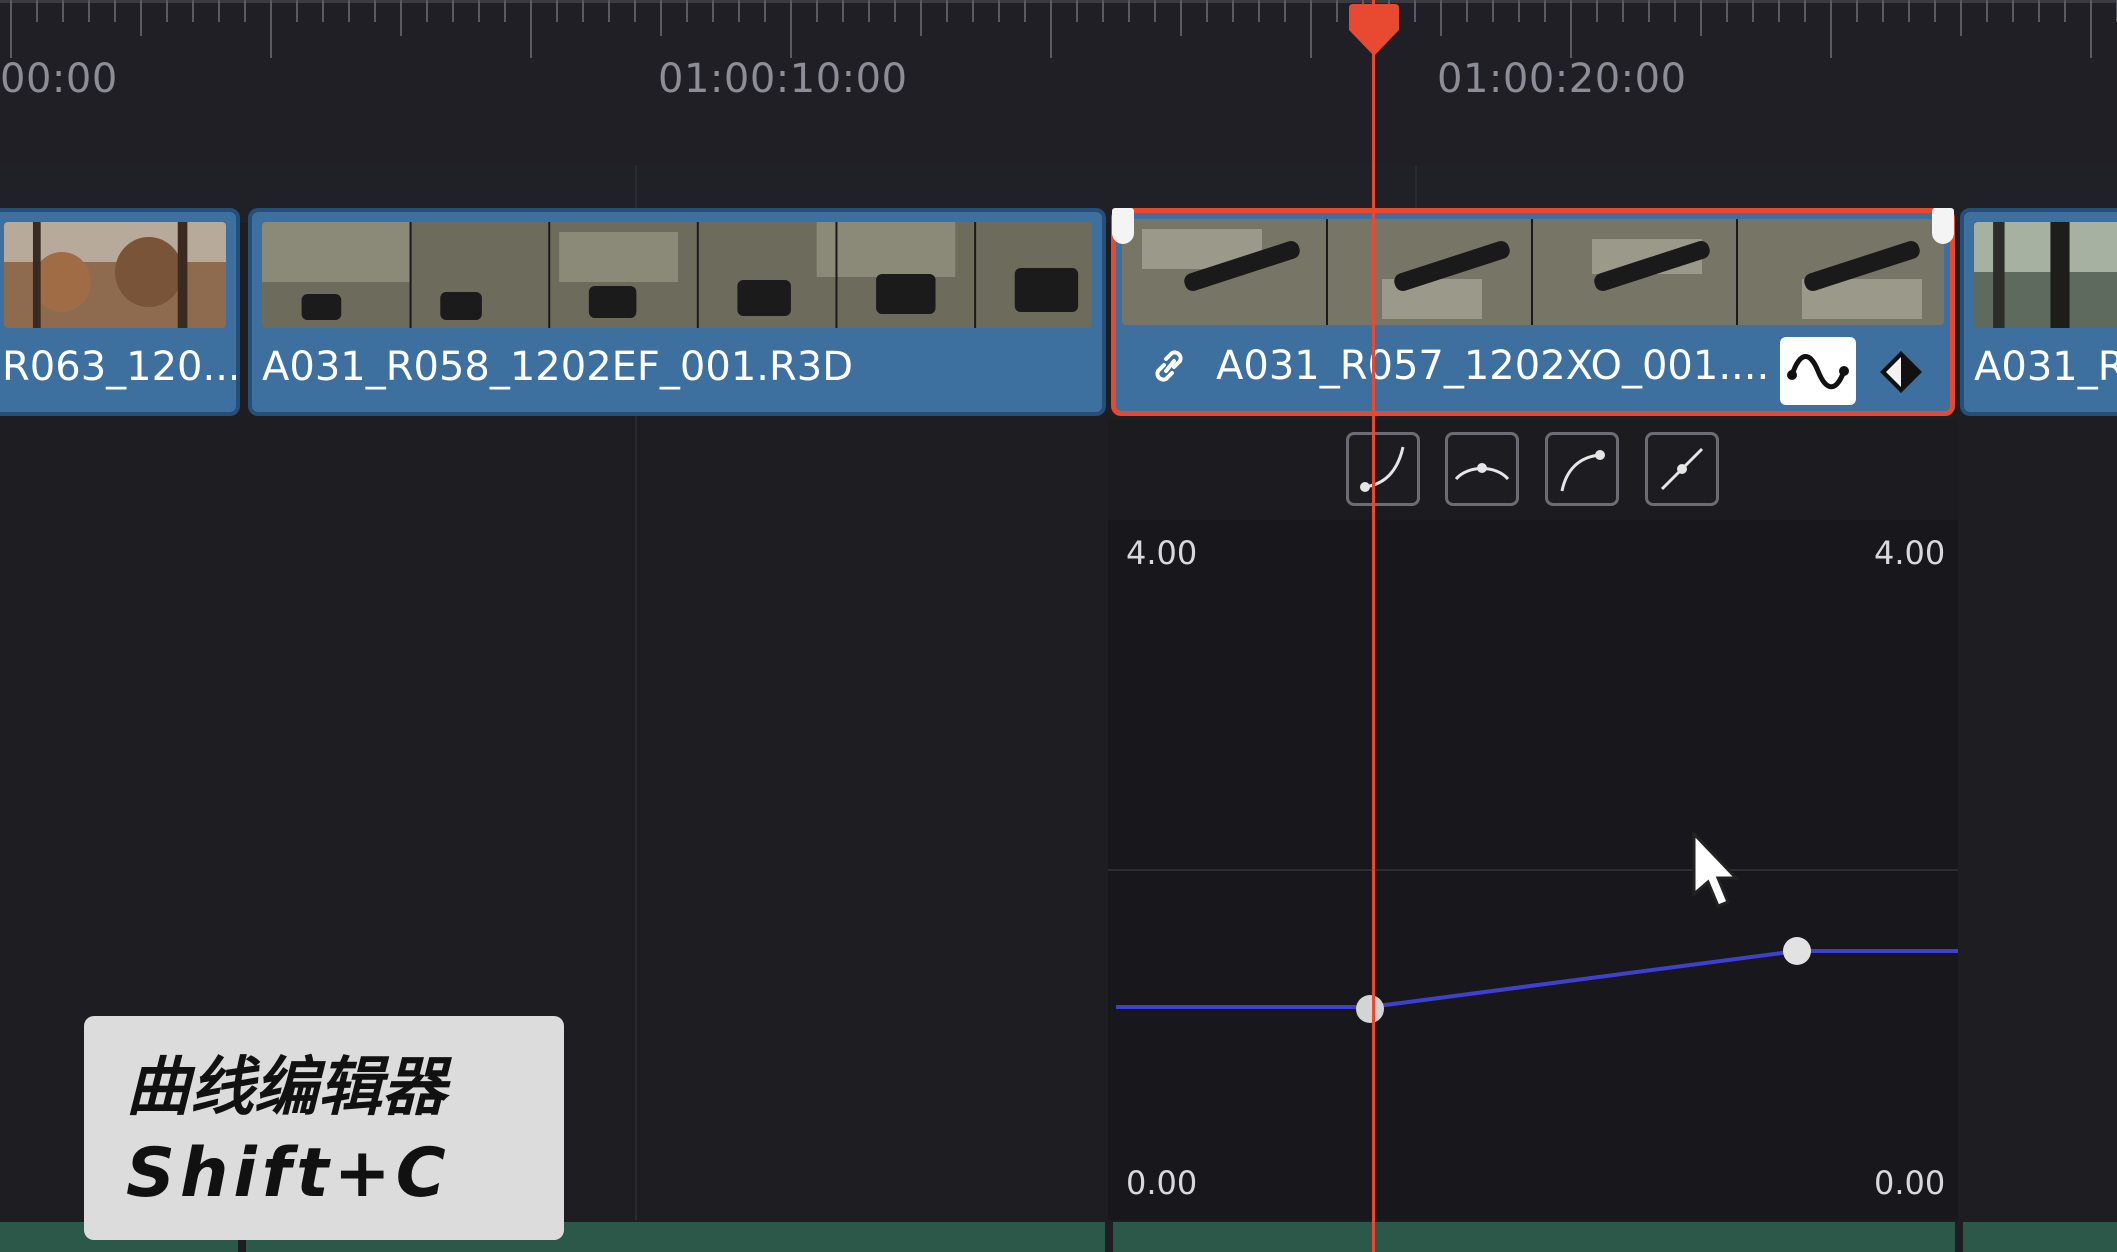 Image resolution: width=2117 pixels, height=1252 pixels. I want to click on ease-in-out-icon, so click(1482, 469).